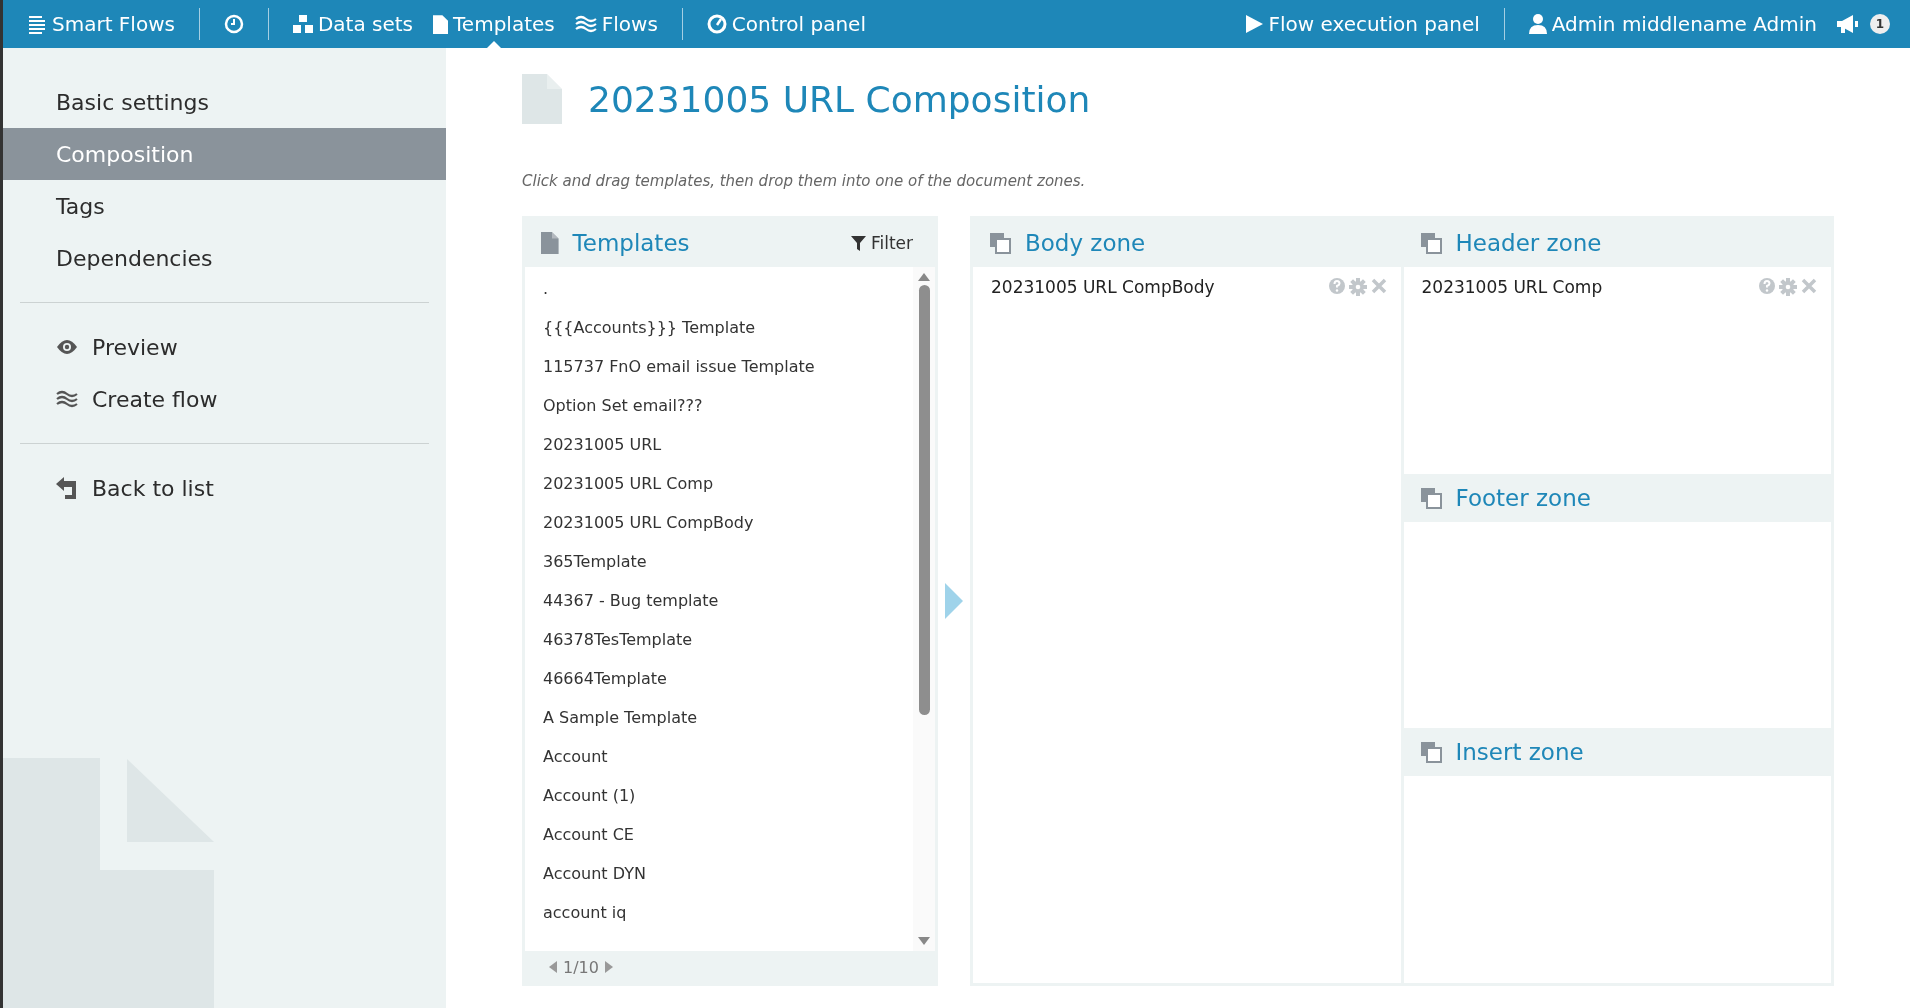  I want to click on drop-zone: 20231005 URL Comp, so click(1617, 370).